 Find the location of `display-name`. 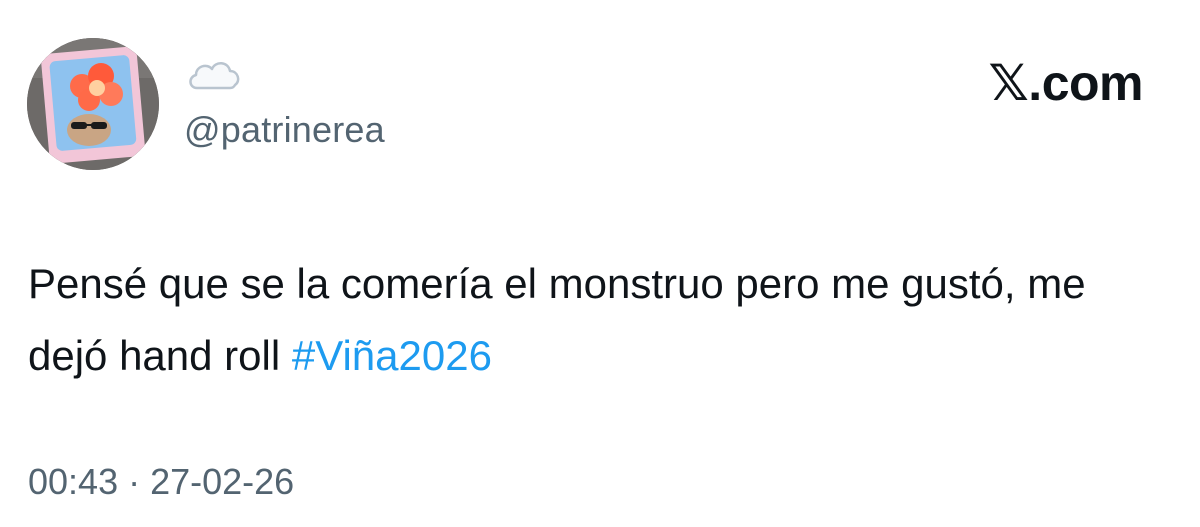

display-name is located at coordinates (215, 74).